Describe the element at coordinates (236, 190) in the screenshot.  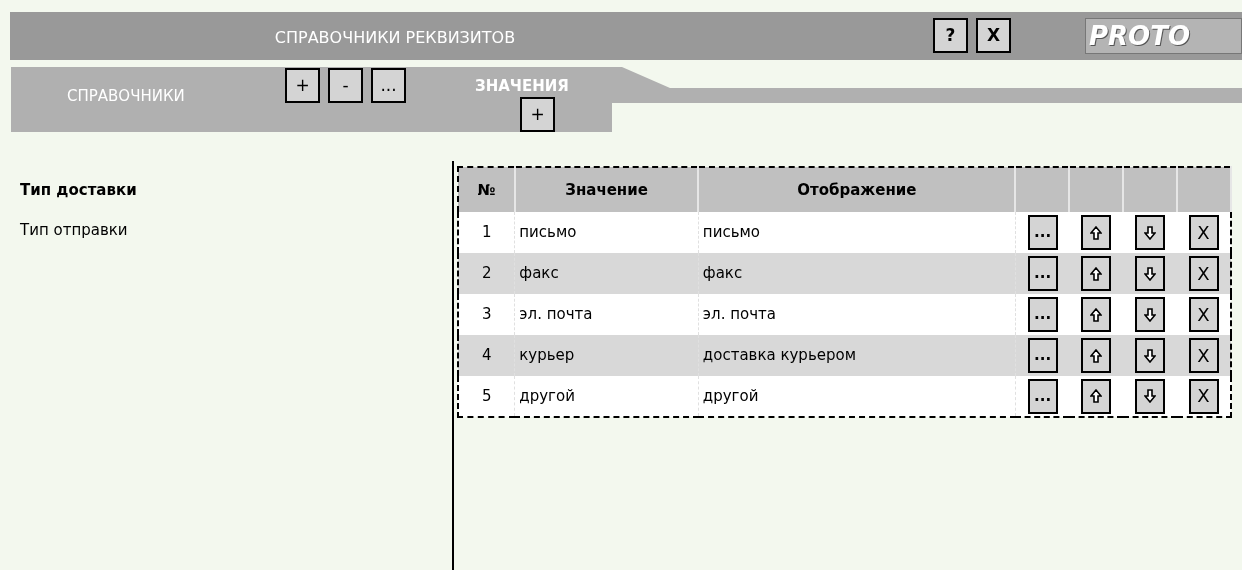
I see `list-item: Тип доставки` at that location.